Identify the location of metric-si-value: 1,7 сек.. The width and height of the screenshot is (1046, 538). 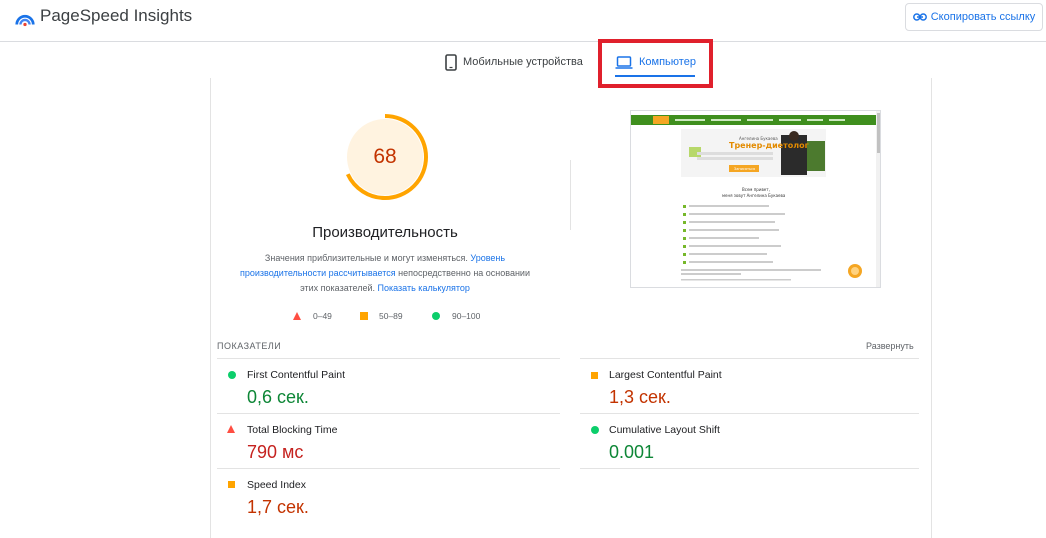
(278, 507).